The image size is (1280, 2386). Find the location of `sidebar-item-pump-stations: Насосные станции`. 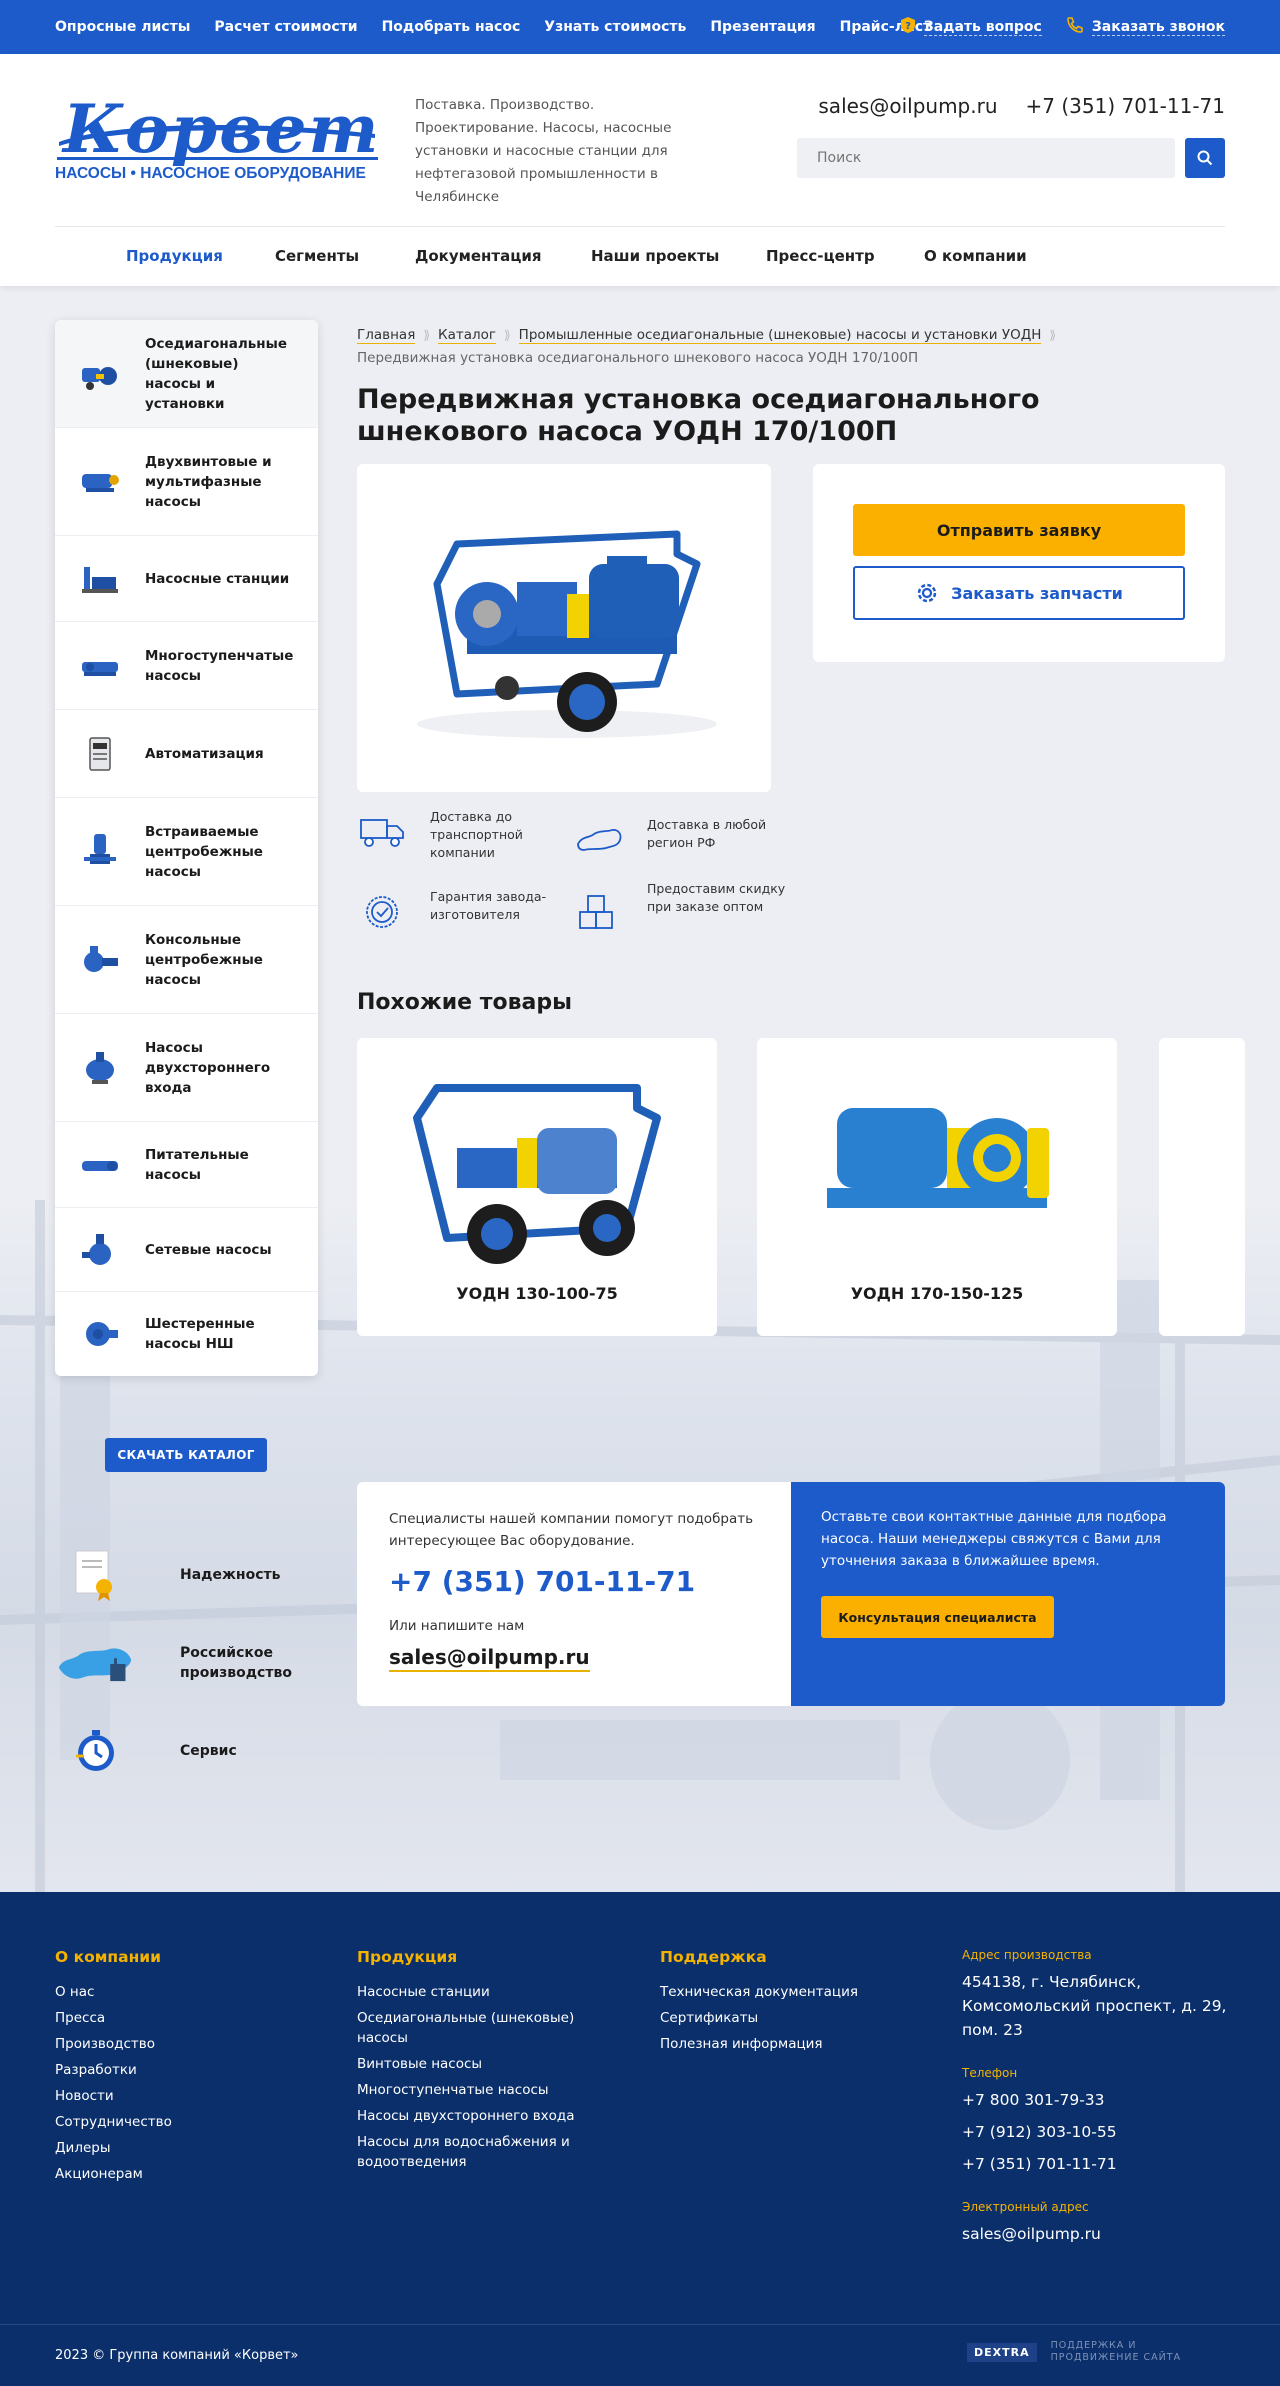

sidebar-item-pump-stations: Насосные станции is located at coordinates (186, 579).